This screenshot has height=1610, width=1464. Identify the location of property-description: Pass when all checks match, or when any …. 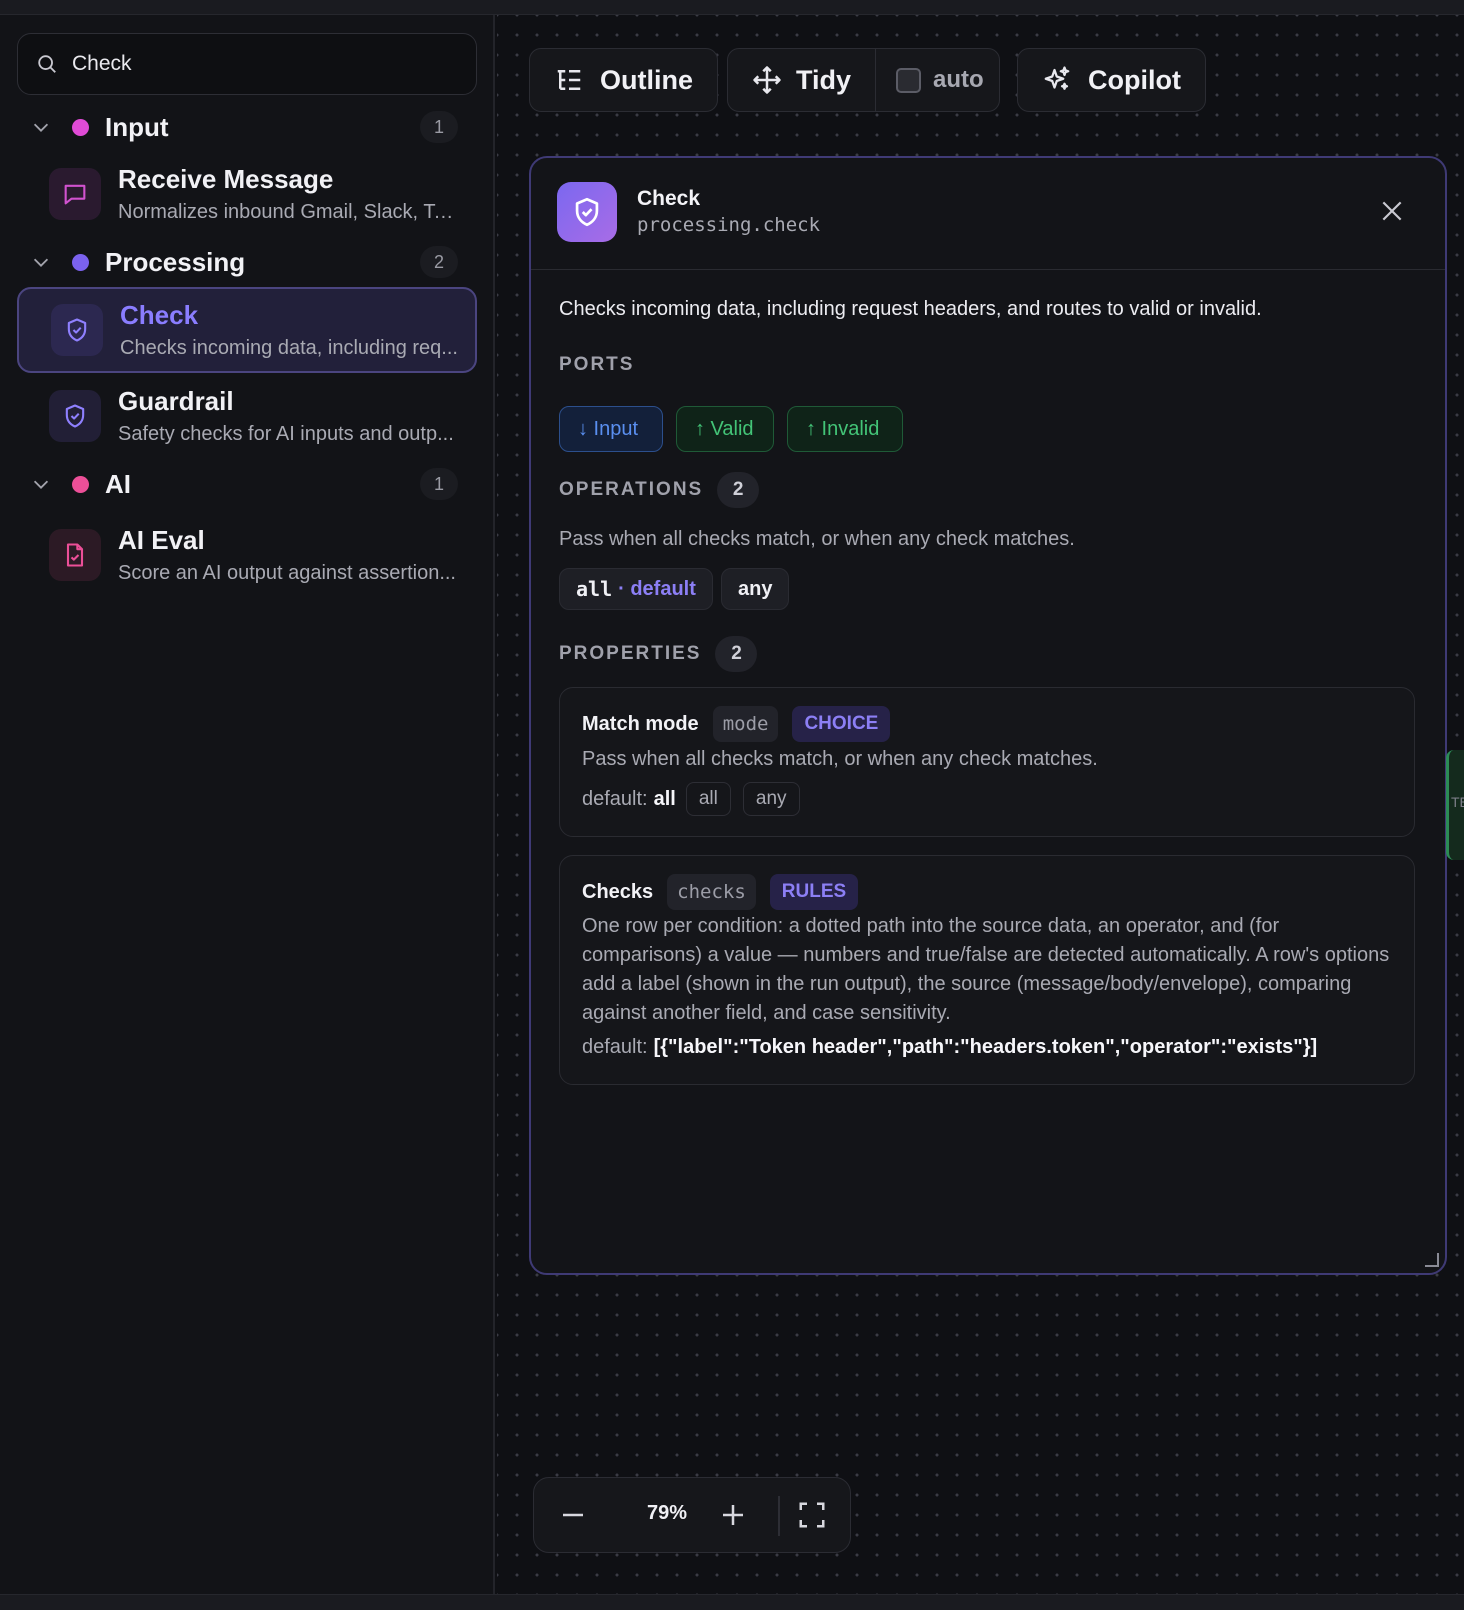
(840, 759).